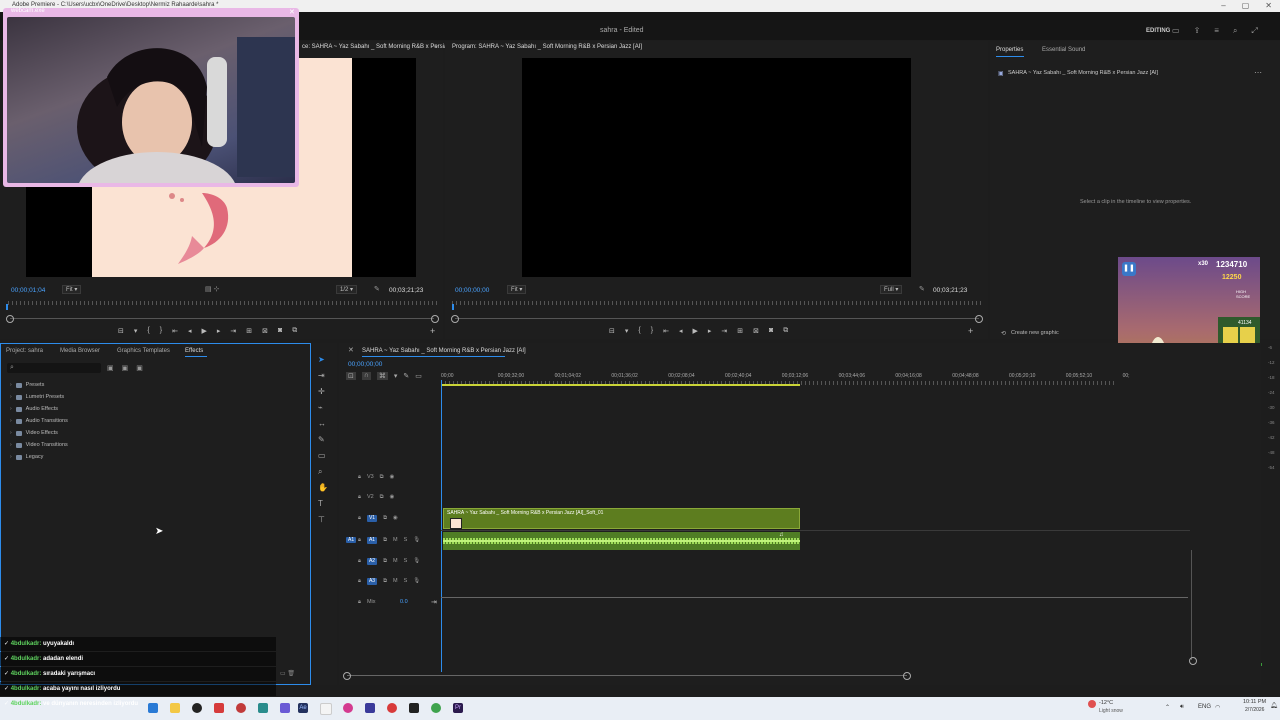  What do you see at coordinates (1223, 5) in the screenshot?
I see `minimize-icon: –` at bounding box center [1223, 5].